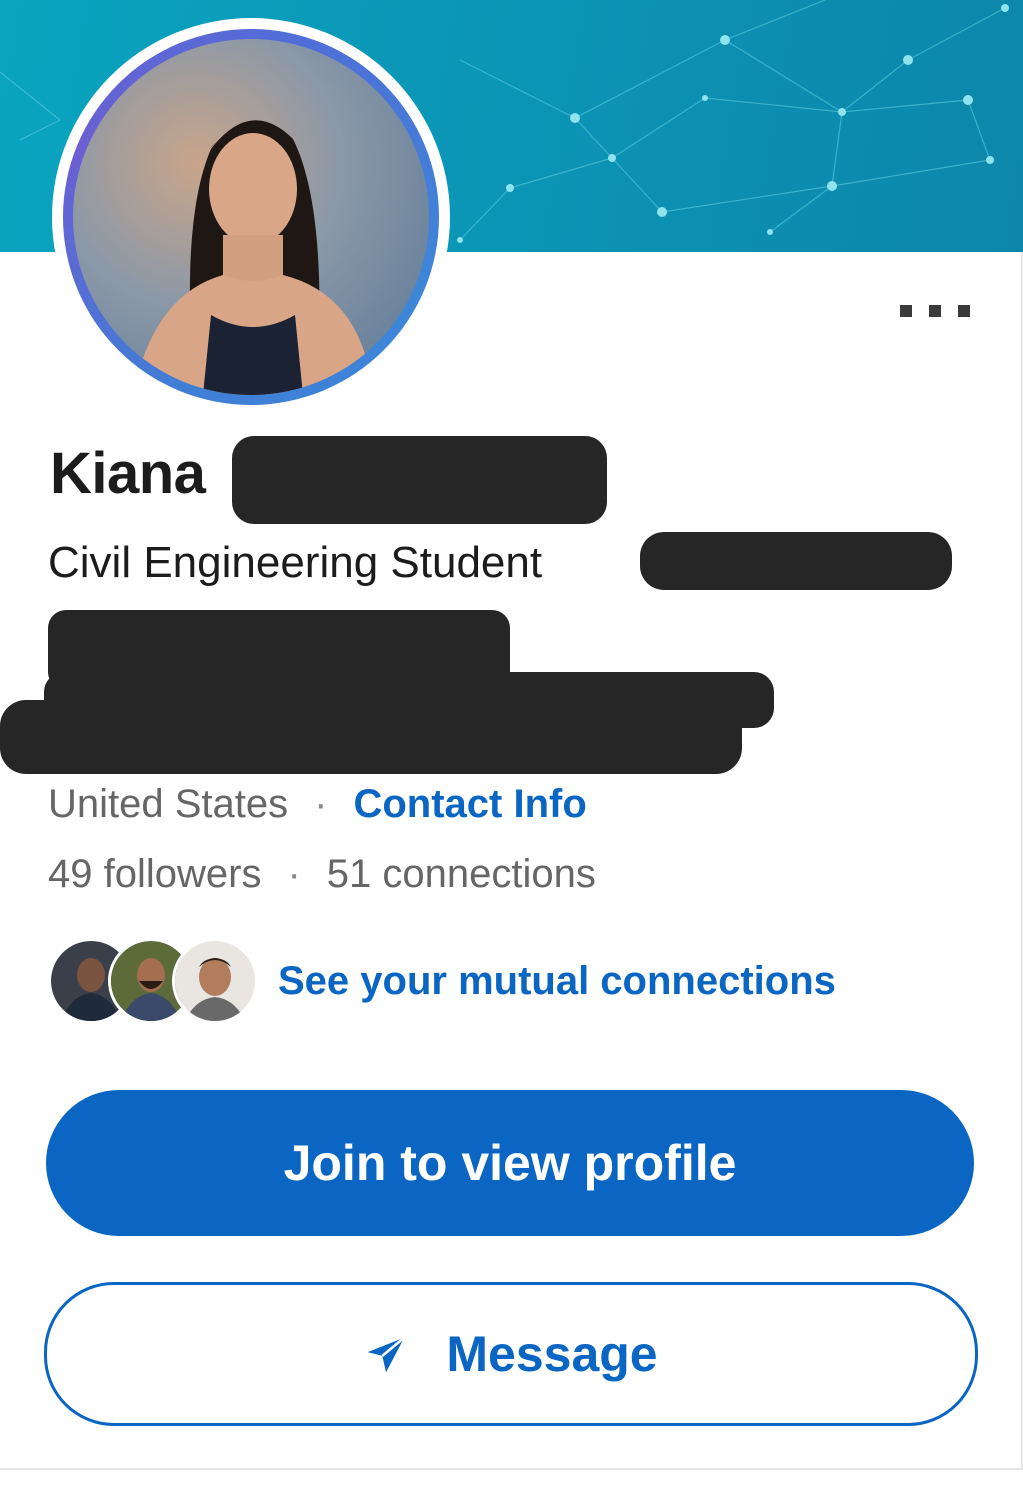  What do you see at coordinates (469, 804) in the screenshot?
I see `contact-info-link: Contact Info` at bounding box center [469, 804].